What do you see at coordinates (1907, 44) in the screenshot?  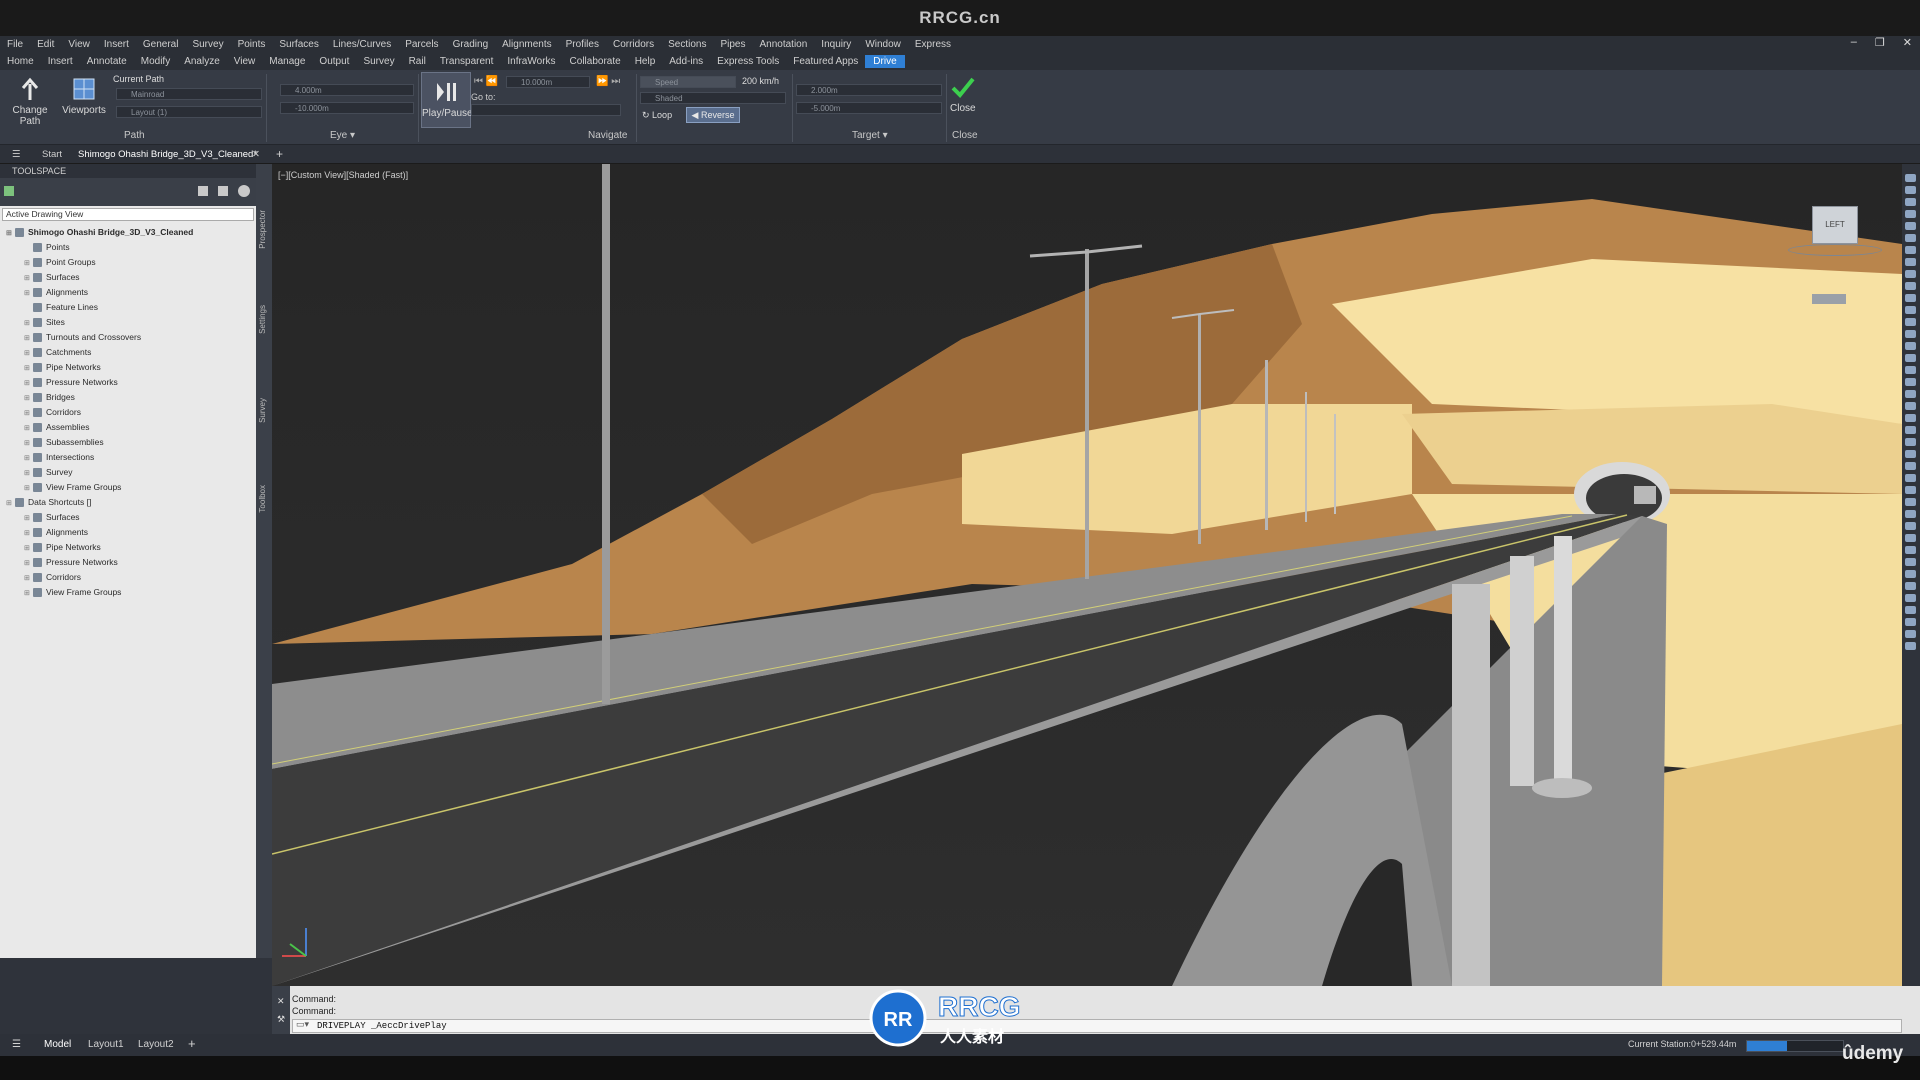 I see `close-window-icon: ✕` at bounding box center [1907, 44].